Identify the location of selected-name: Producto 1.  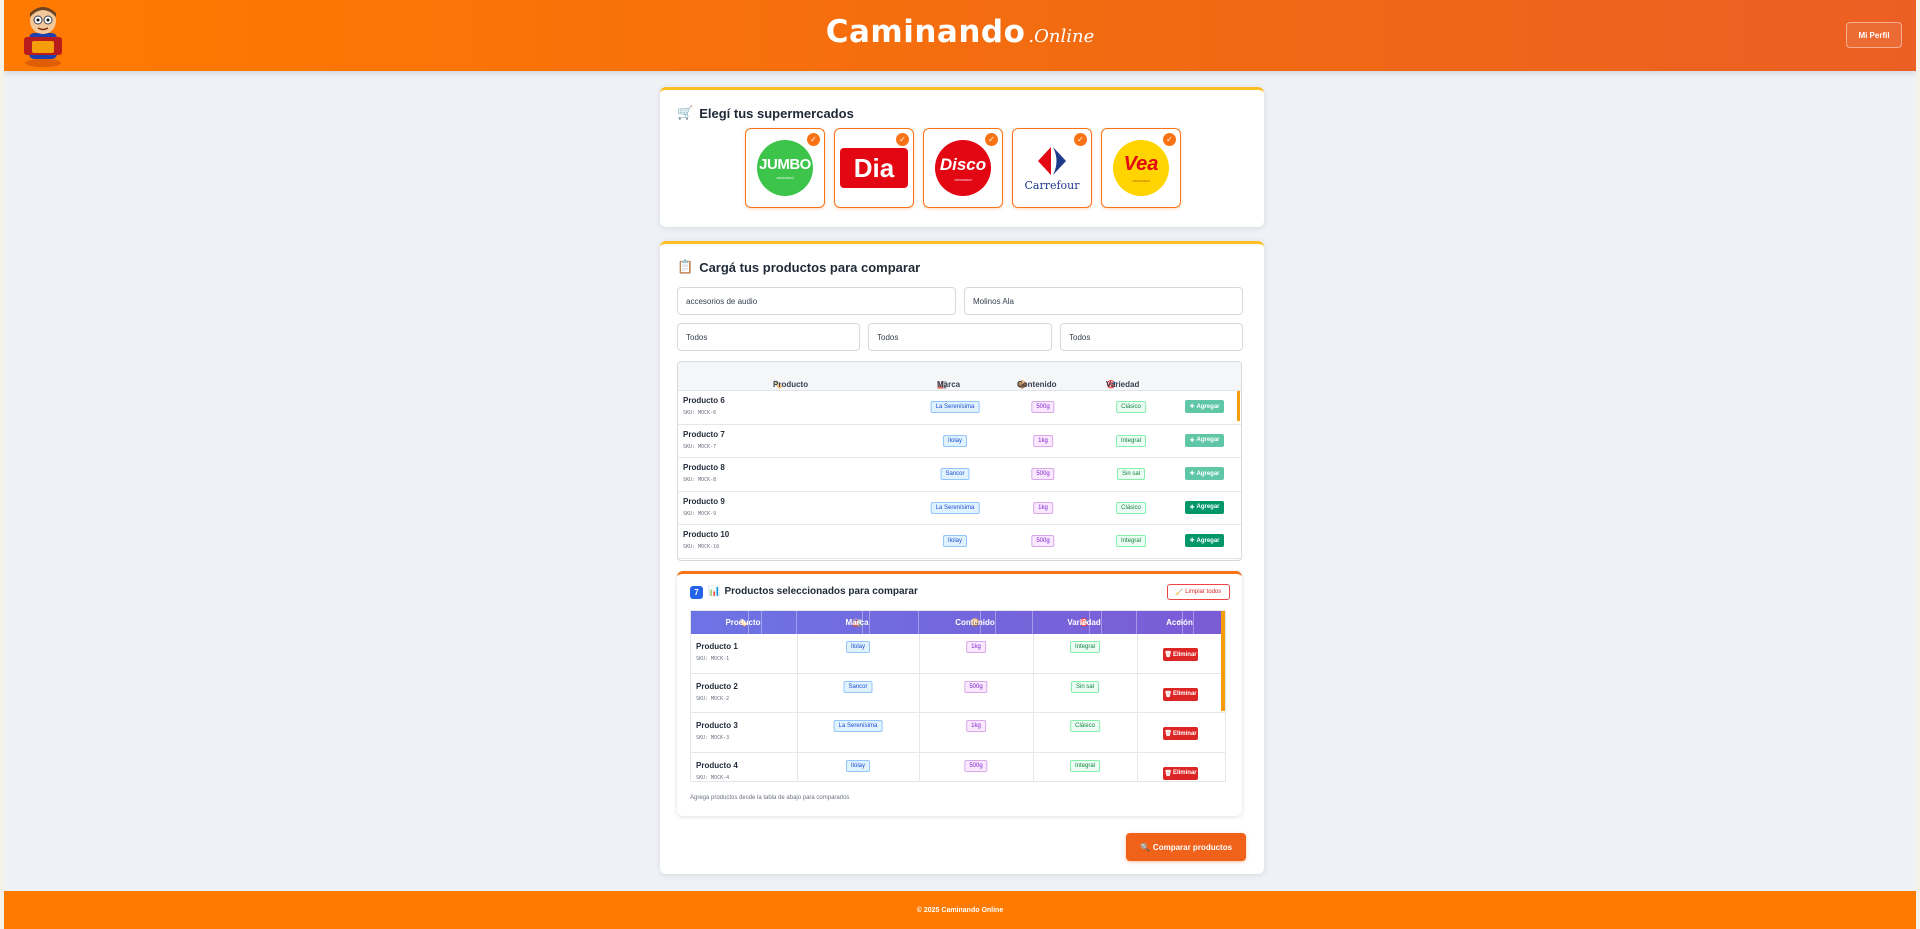
(717, 646).